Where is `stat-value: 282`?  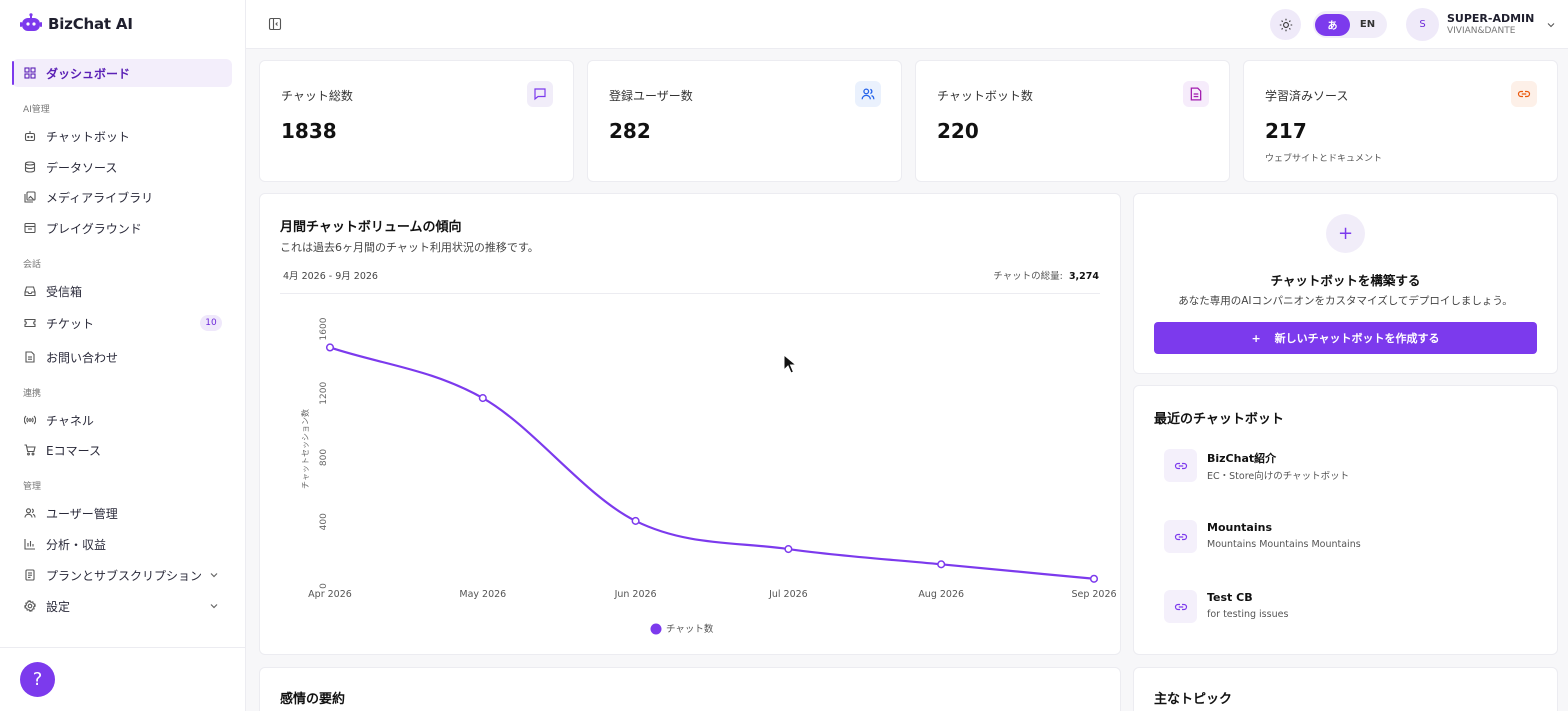
stat-value: 282 is located at coordinates (630, 131).